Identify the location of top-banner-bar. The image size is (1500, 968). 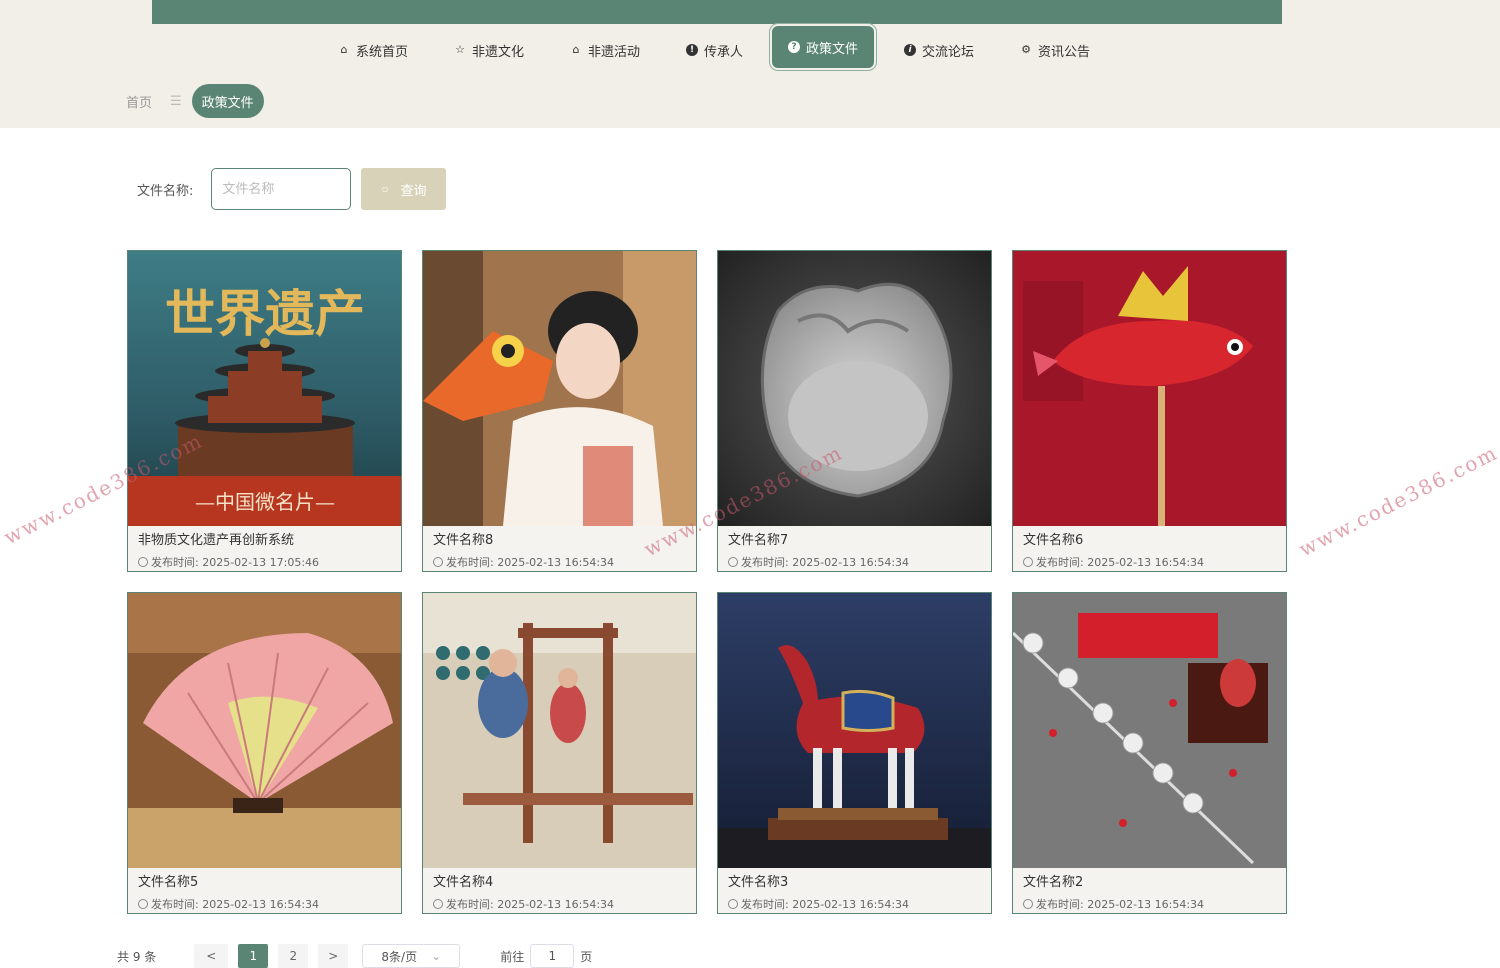
(717, 12).